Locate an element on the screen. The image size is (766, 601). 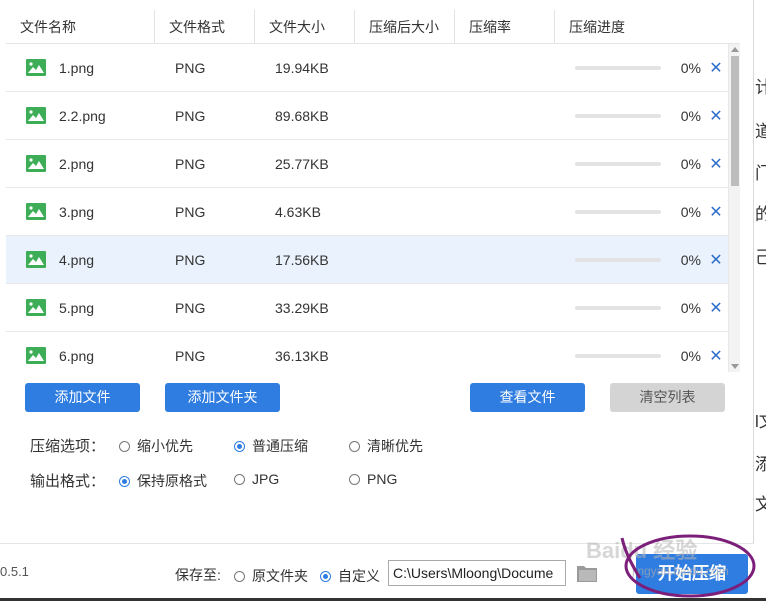
file-name: 1.png is located at coordinates (77, 67).